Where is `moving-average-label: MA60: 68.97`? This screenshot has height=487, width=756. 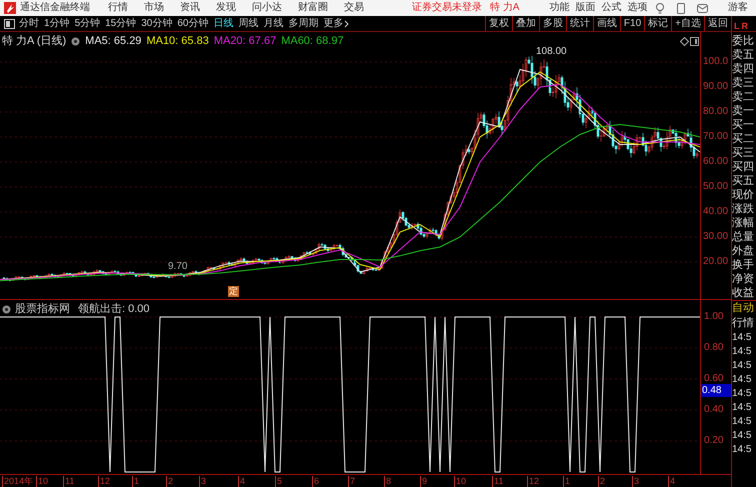
moving-average-label: MA60: 68.97 is located at coordinates (312, 41).